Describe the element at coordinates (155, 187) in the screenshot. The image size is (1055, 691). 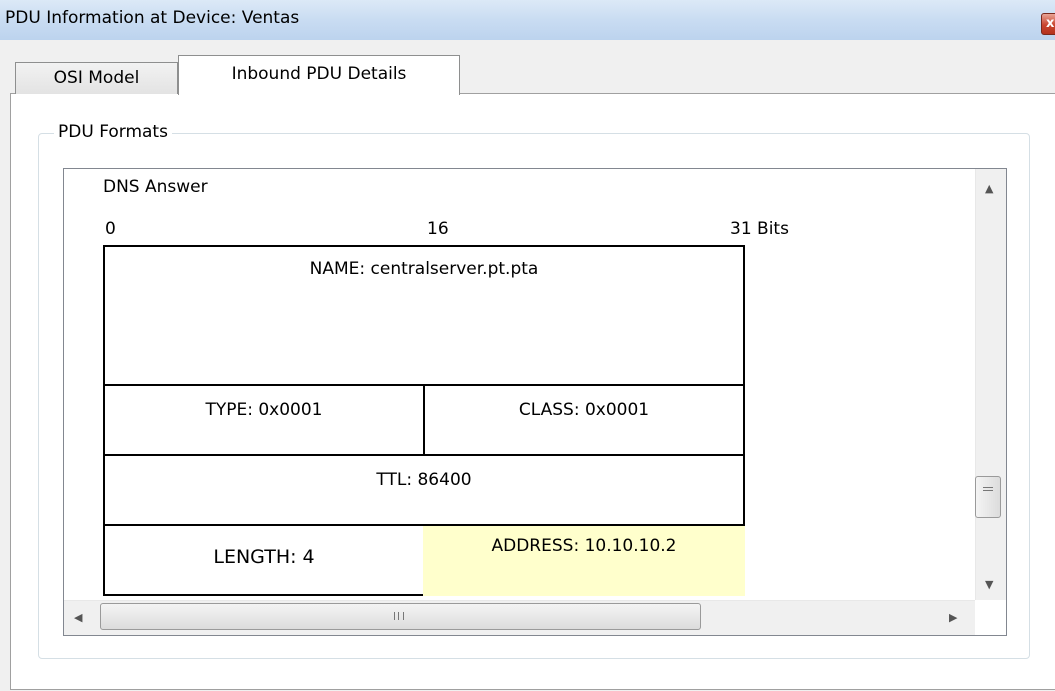
I see `pdu-heading: DNS Answer` at that location.